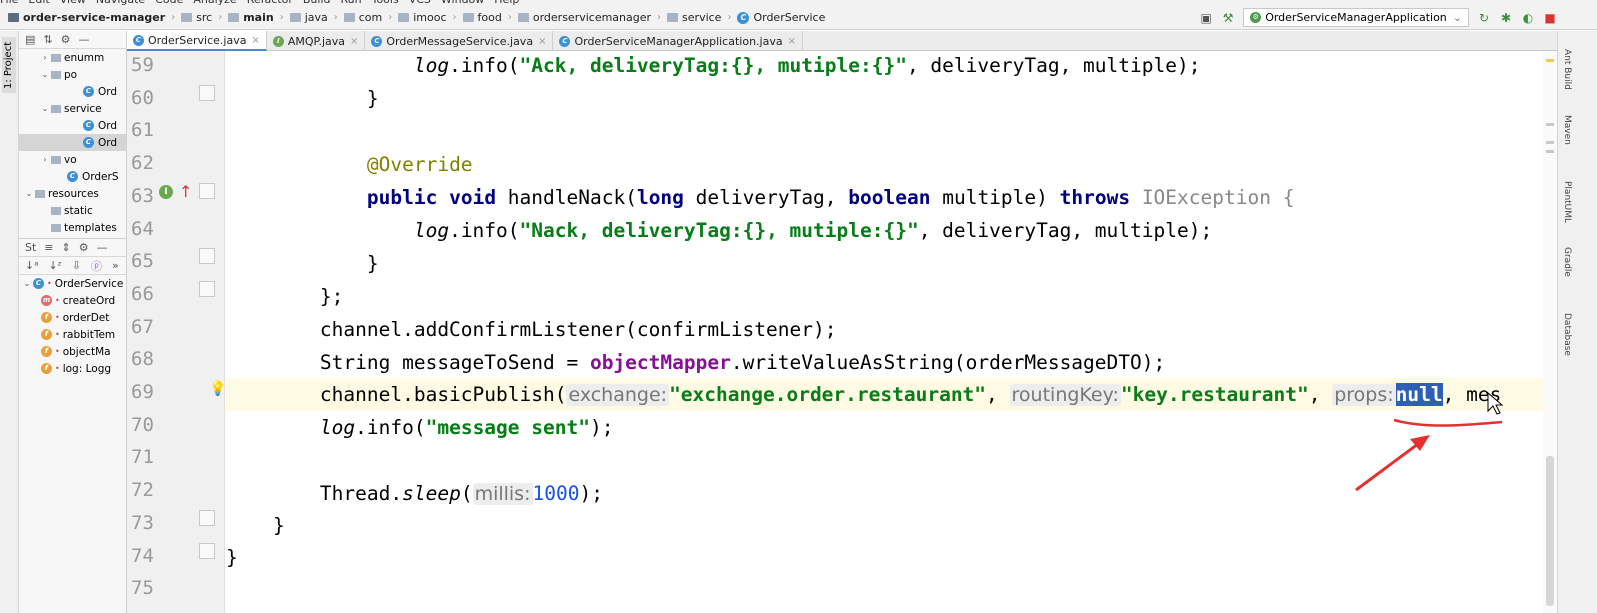 The image size is (1597, 613). I want to click on sort-icon: ≡, so click(48, 247).